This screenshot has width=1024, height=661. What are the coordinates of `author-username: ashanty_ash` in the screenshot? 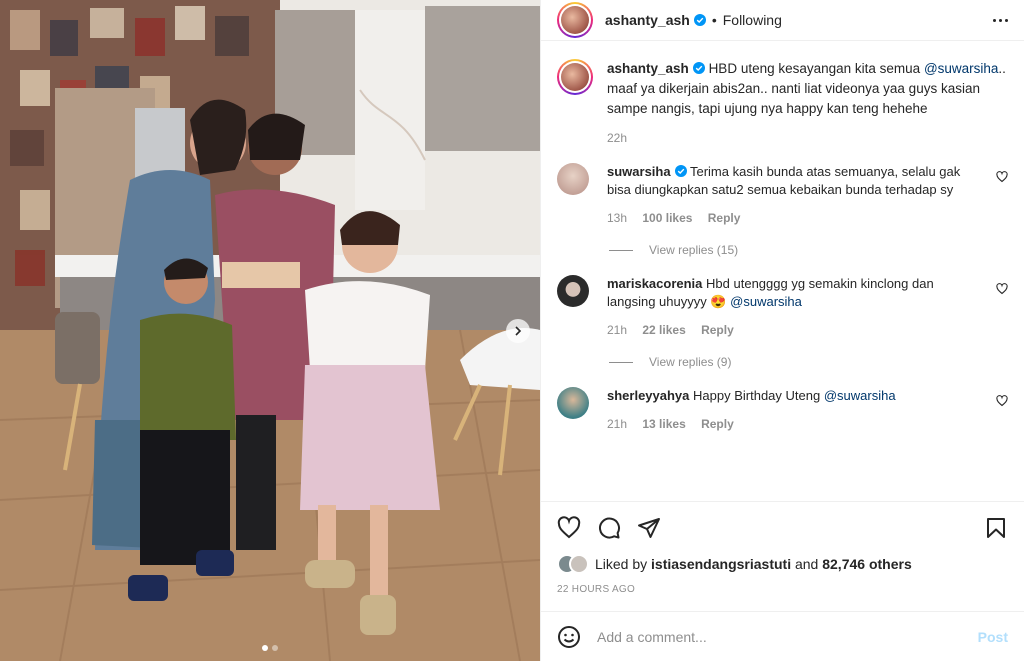 It's located at (647, 20).